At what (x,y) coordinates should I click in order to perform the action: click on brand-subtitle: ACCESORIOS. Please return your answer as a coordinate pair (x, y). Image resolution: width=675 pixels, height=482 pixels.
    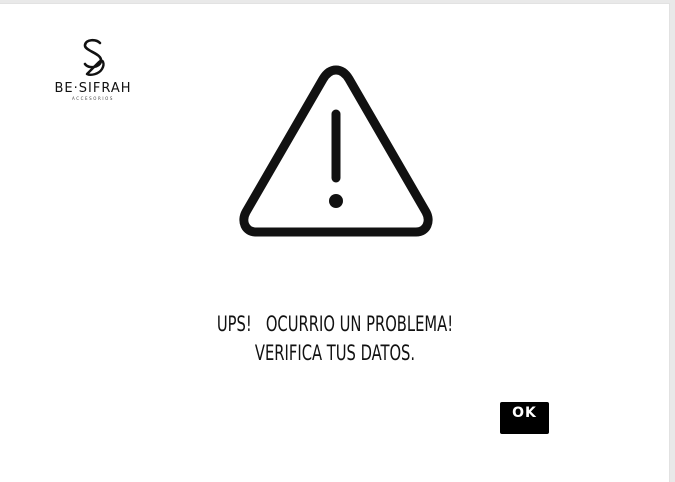
    Looking at the image, I should click on (93, 98).